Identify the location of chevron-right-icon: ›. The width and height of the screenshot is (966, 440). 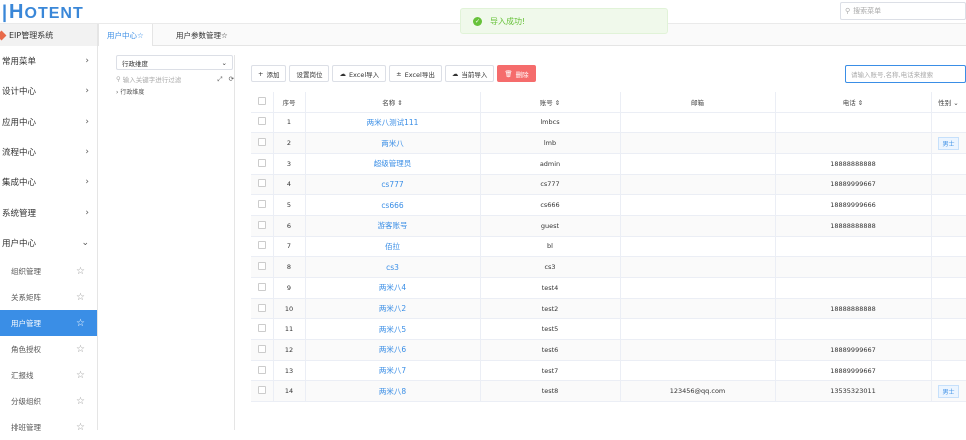
(87, 61).